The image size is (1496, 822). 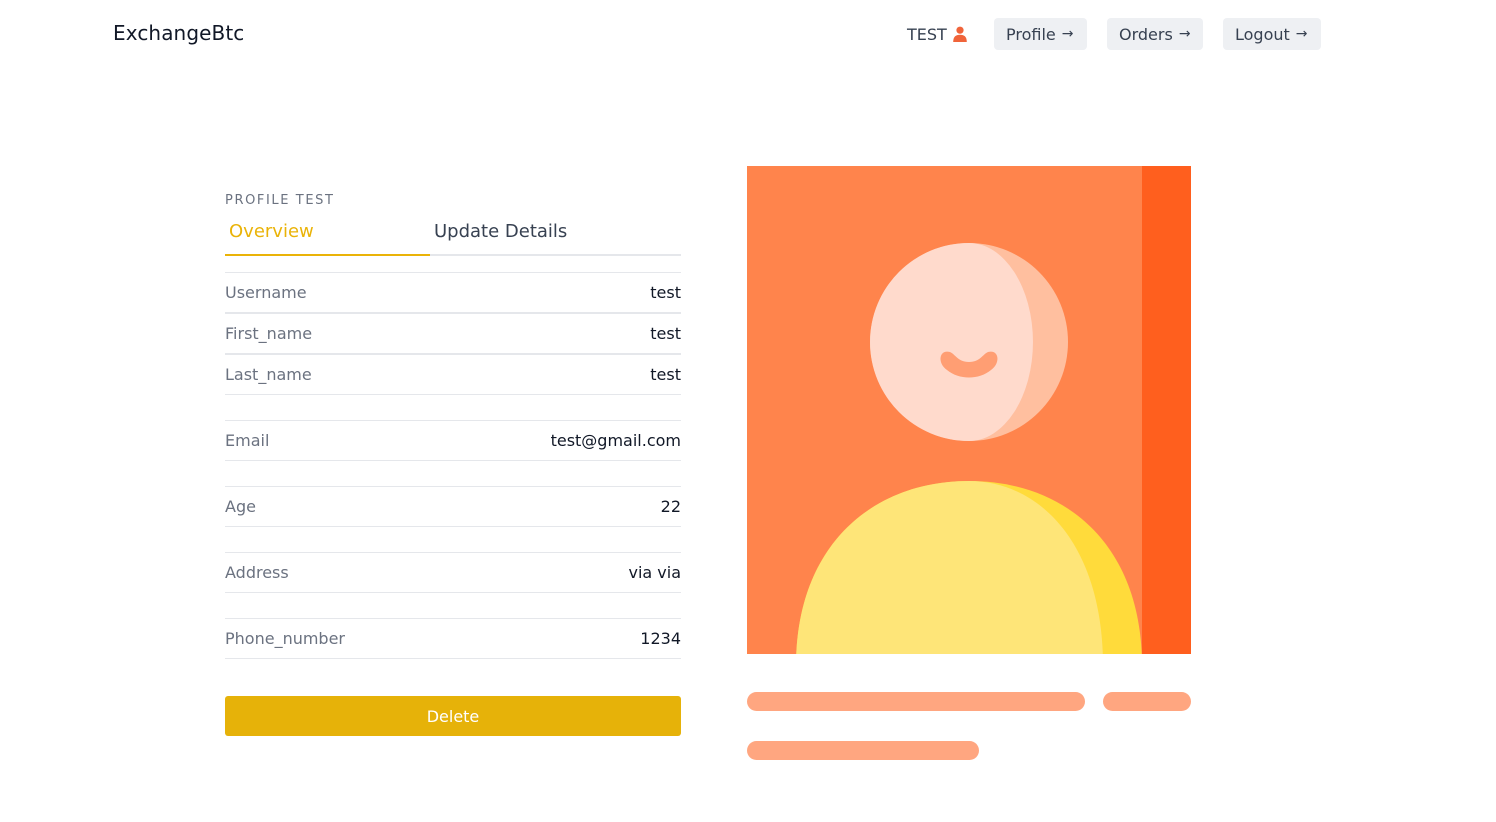 I want to click on field-label: Username, so click(x=266, y=292).